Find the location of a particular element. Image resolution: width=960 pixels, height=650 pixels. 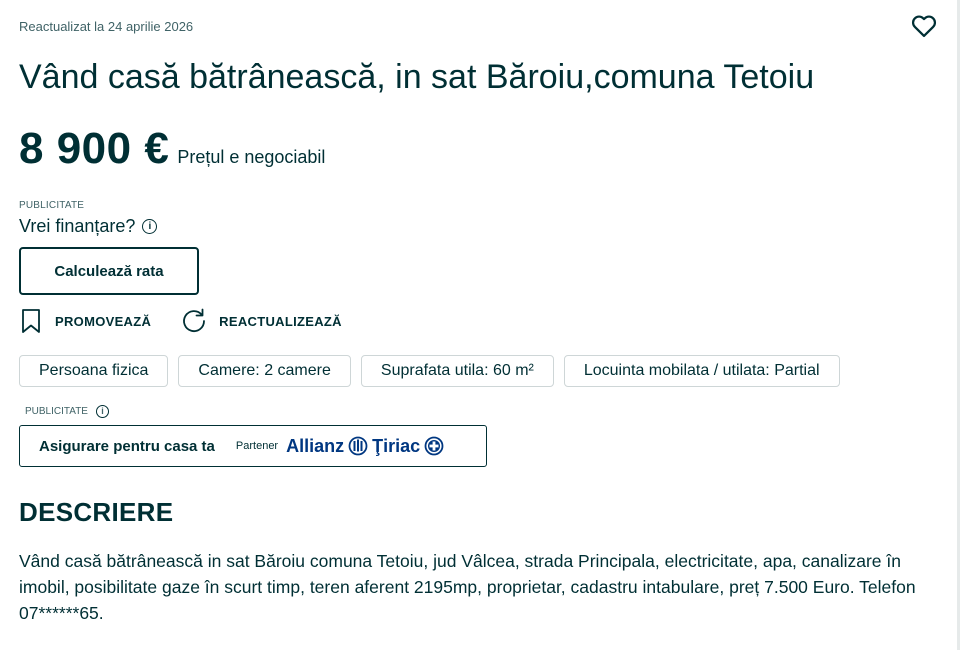

listing-actions: PROMOVEAZĂ REACTUALIZEAZĂ is located at coordinates (195, 321).